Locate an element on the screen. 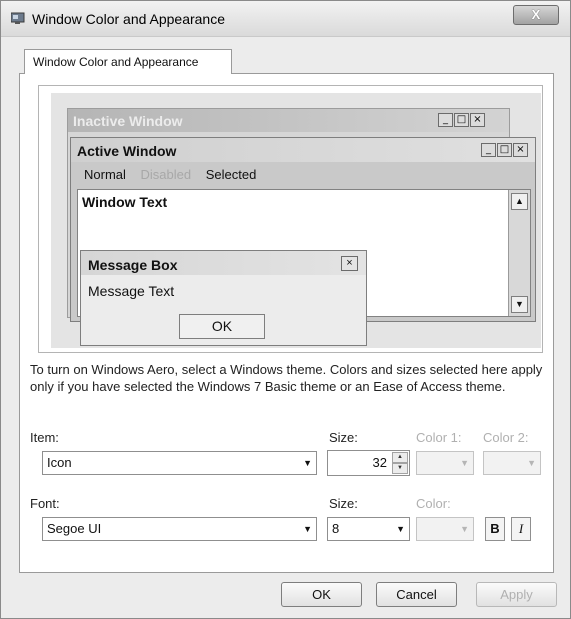 The image size is (571, 619). message-box-preview: Message Box × Message Text OK is located at coordinates (223, 298).